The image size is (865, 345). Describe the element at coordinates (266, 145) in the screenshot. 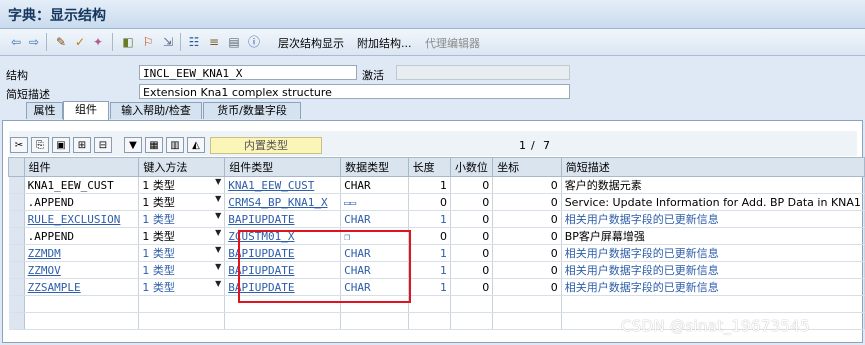

I see `builtin-type-button: 内置类型` at that location.